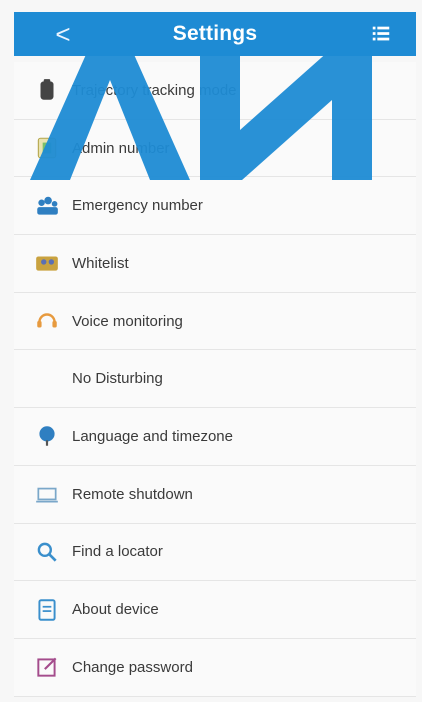 The height and width of the screenshot is (702, 422). Describe the element at coordinates (132, 494) in the screenshot. I see `settings-item-label: Remote shutdown` at that location.